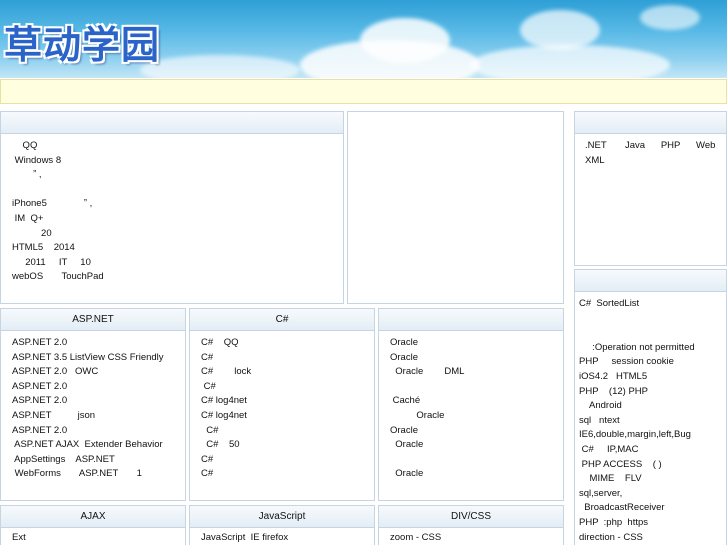 This screenshot has height=545, width=727. Describe the element at coordinates (58, 276) in the screenshot. I see `article-link: webOS TouchPad` at that location.